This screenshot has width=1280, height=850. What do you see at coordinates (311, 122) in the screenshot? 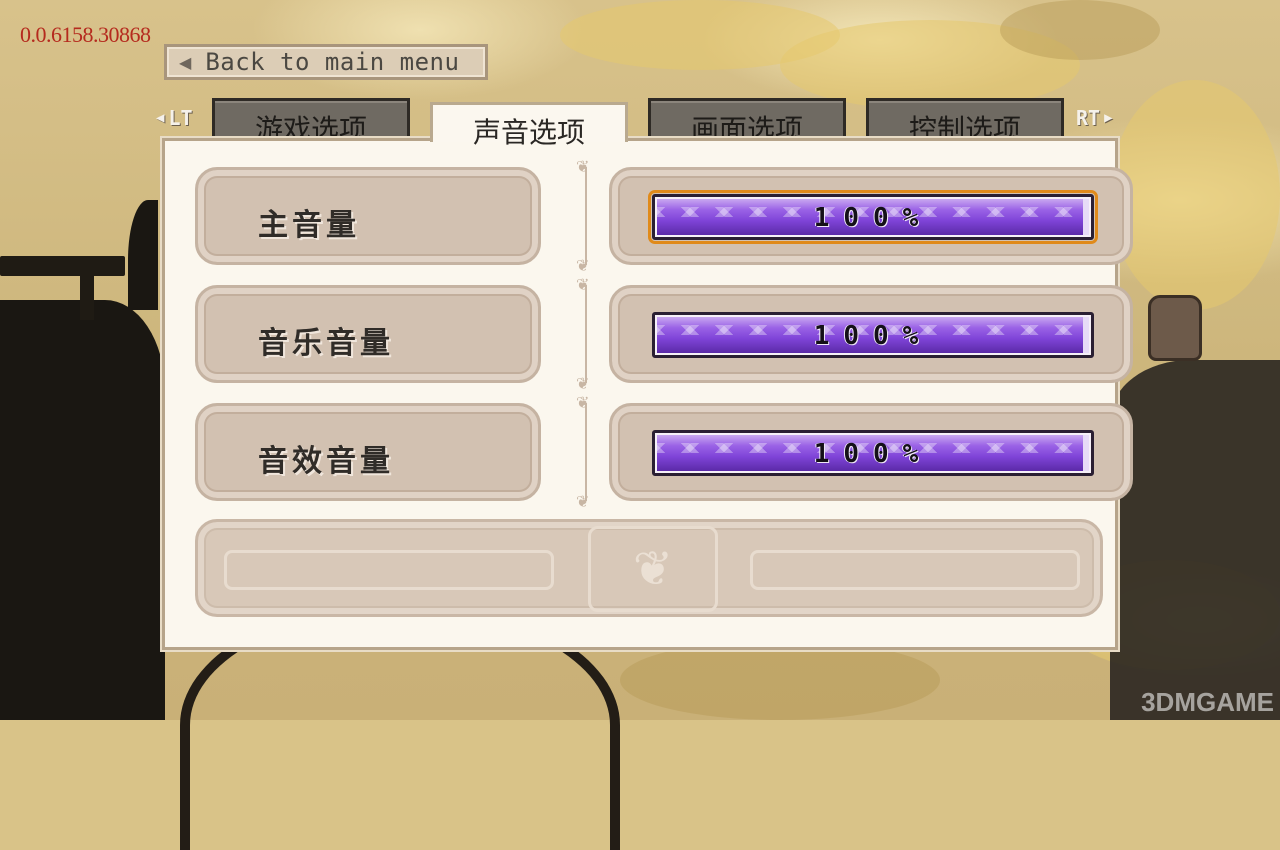
I see `tab-game-options: 游戏选项` at bounding box center [311, 122].